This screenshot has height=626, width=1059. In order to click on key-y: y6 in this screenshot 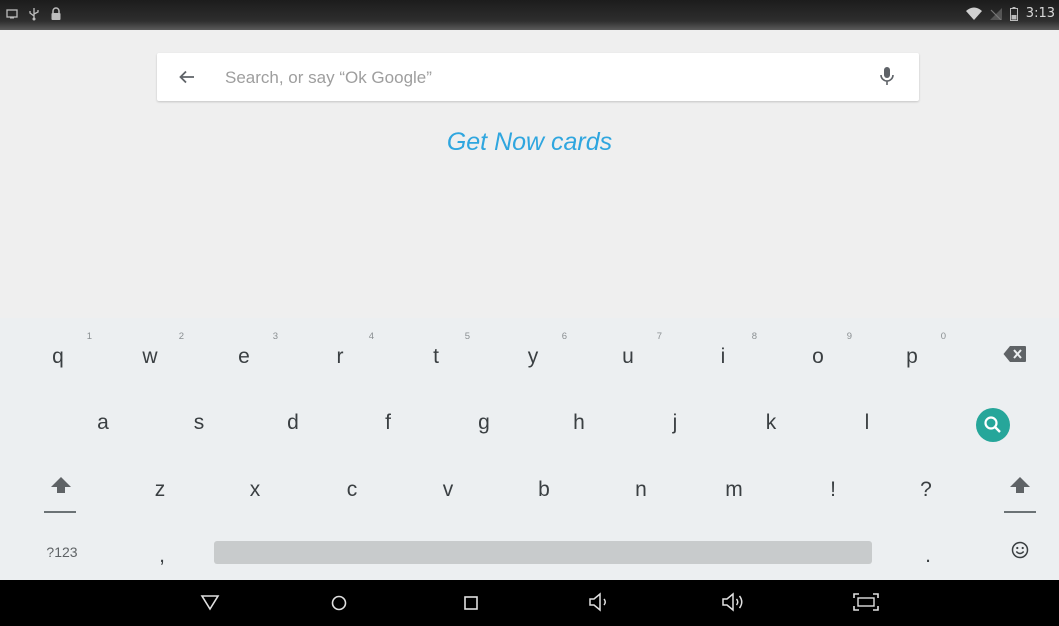, I will do `click(544, 350)`.